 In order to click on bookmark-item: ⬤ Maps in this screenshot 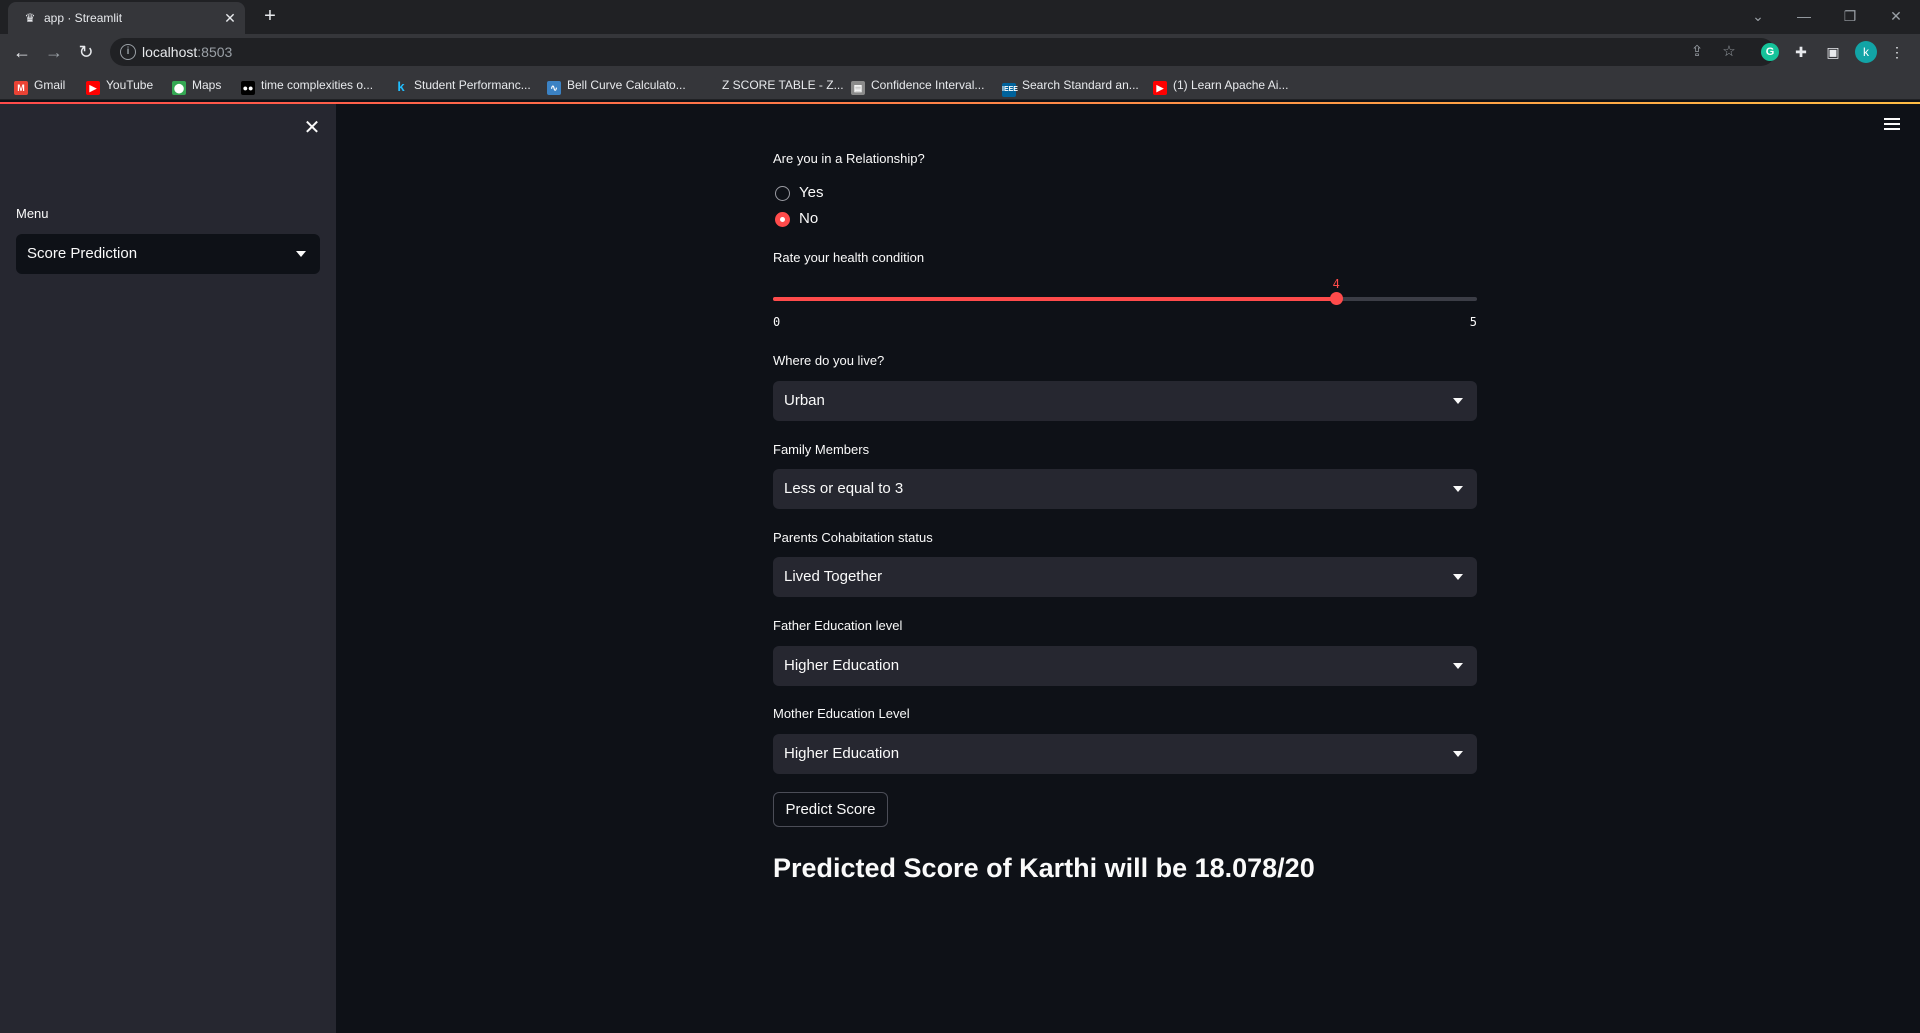, I will do `click(197, 86)`.